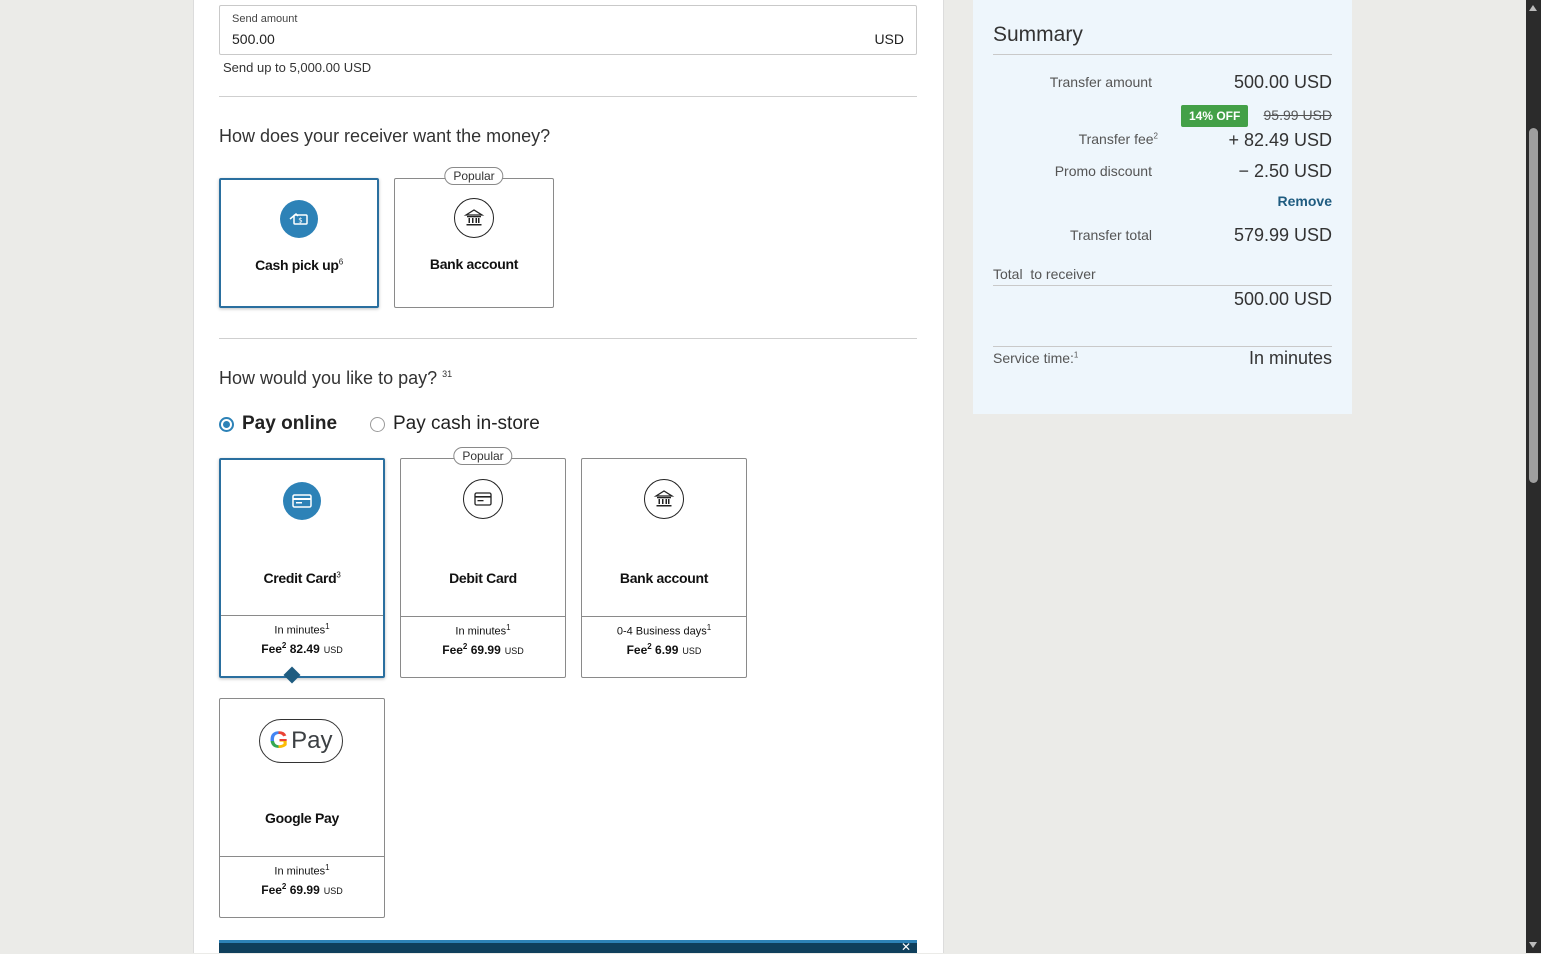 This screenshot has width=1541, height=954. I want to click on scroll-thumb, so click(1533, 305).